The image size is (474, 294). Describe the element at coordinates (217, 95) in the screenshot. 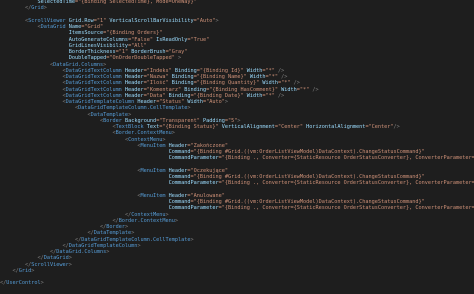

I see `code-token: ="{Binding Date}"` at that location.